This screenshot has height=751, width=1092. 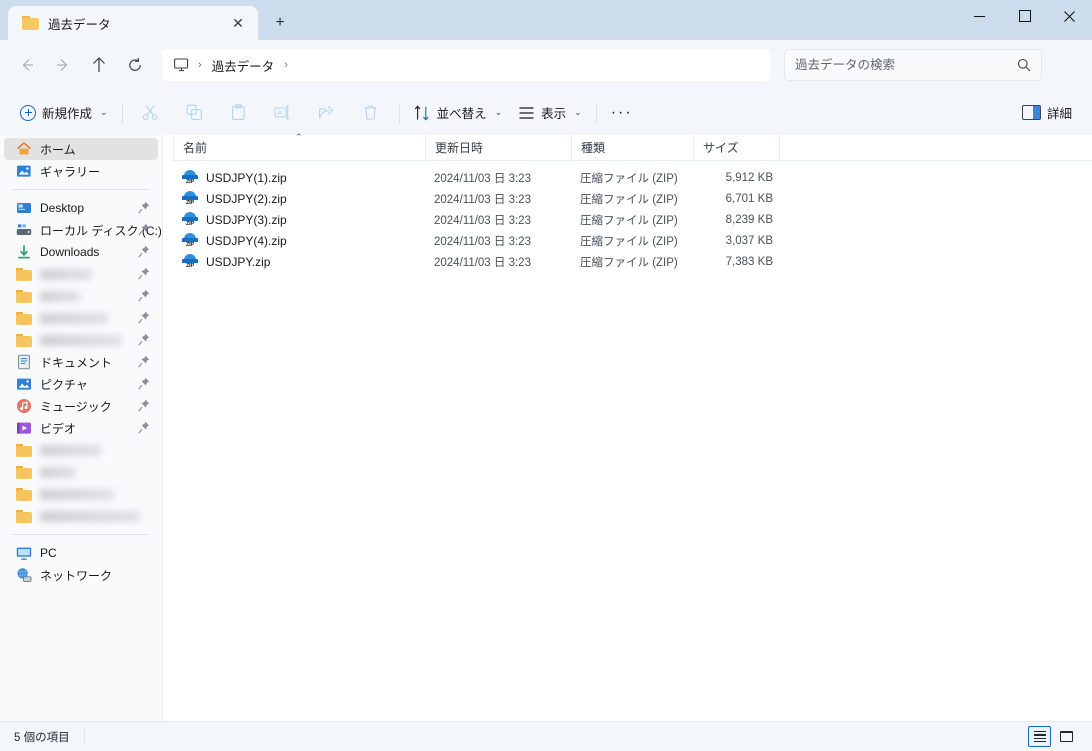 What do you see at coordinates (299, 177) in the screenshot?
I see `file-name-cell: ZIP USDJPY(1).zip` at bounding box center [299, 177].